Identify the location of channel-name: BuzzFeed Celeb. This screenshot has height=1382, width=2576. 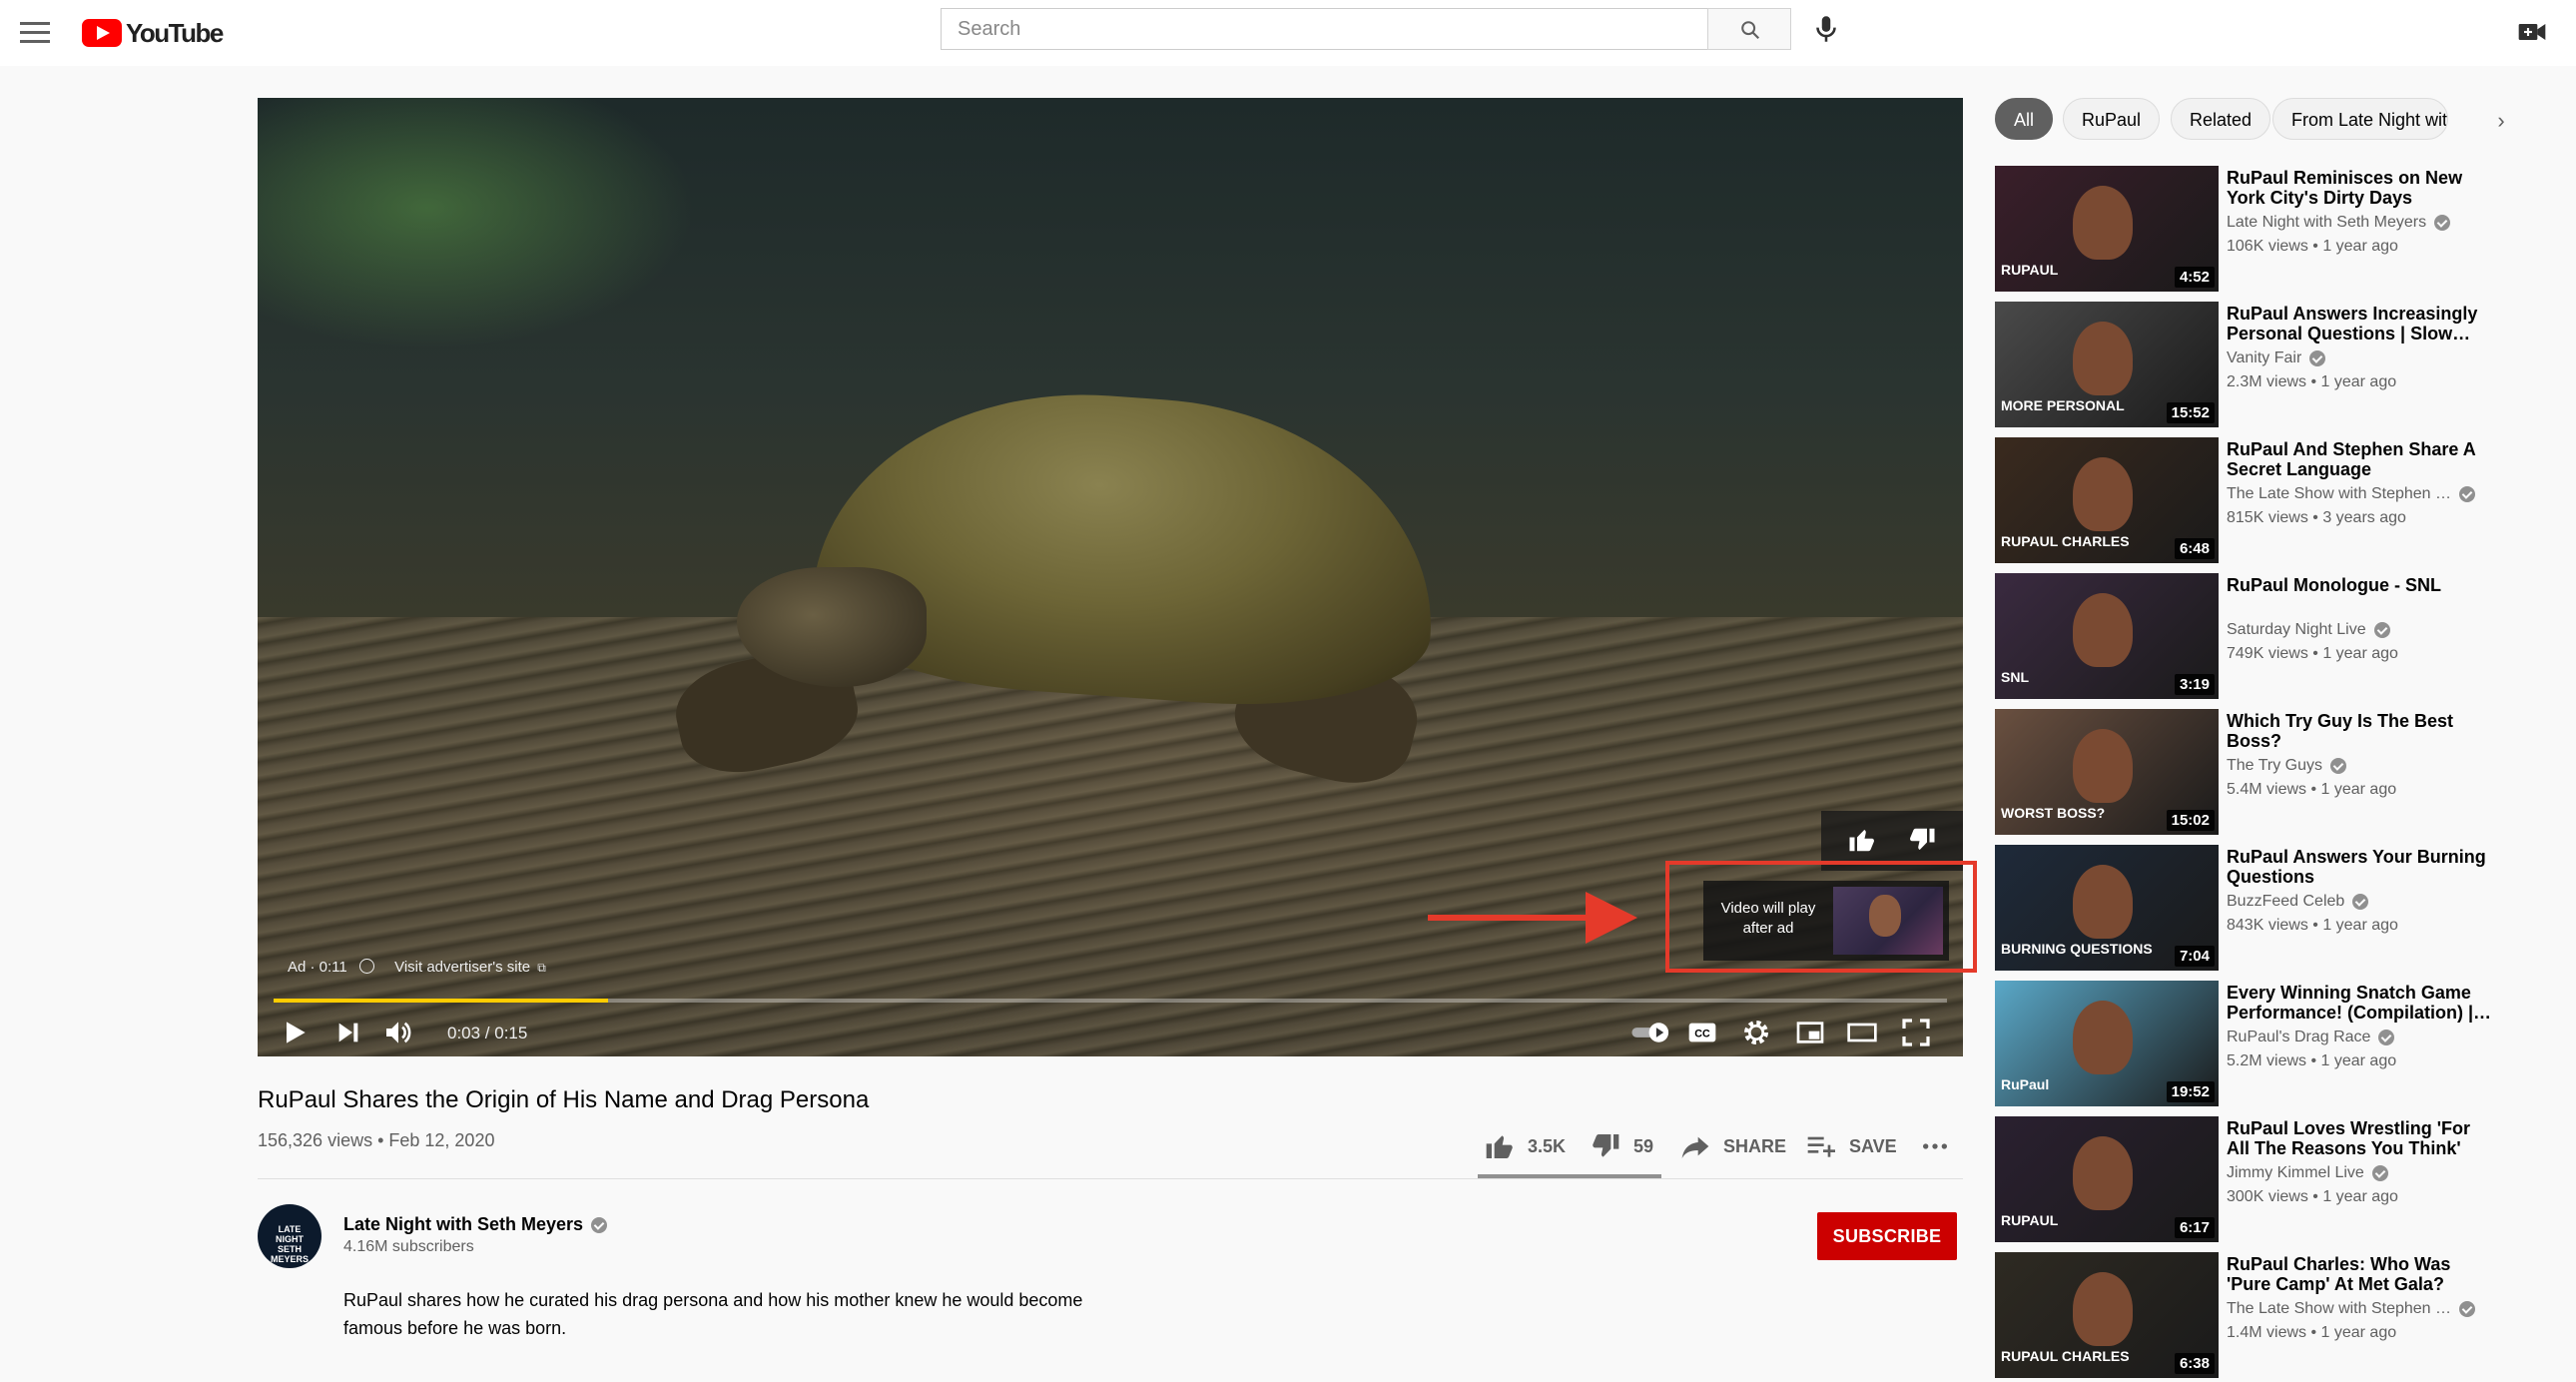
(2285, 902).